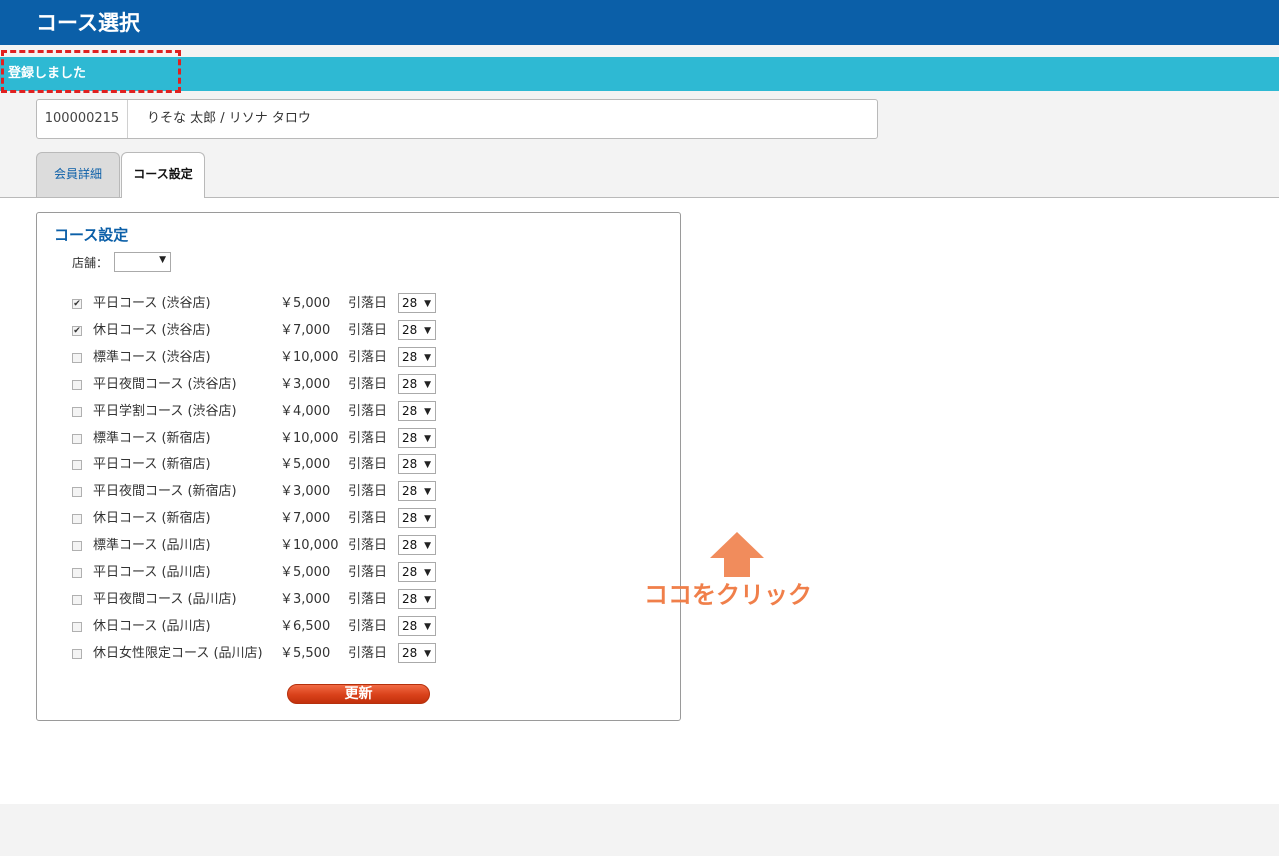 This screenshot has width=1279, height=856. I want to click on tab-course-settings: コース設定, so click(163, 175).